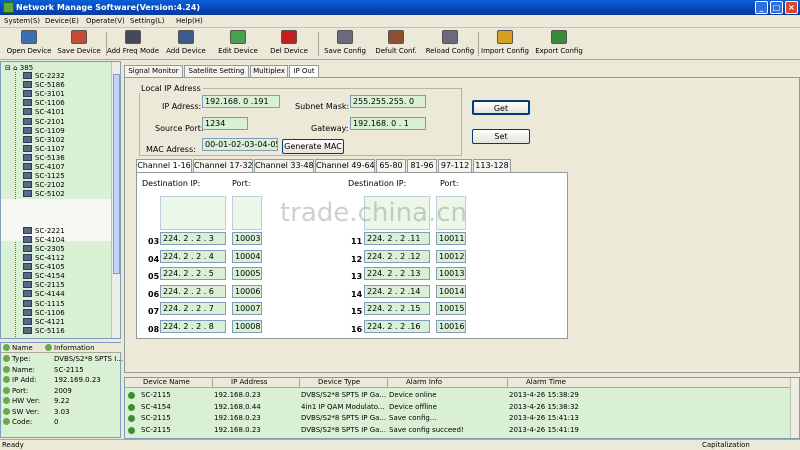 The width and height of the screenshot is (800, 450). What do you see at coordinates (44, 194) in the screenshot?
I see `tree-item: SC-5102` at bounding box center [44, 194].